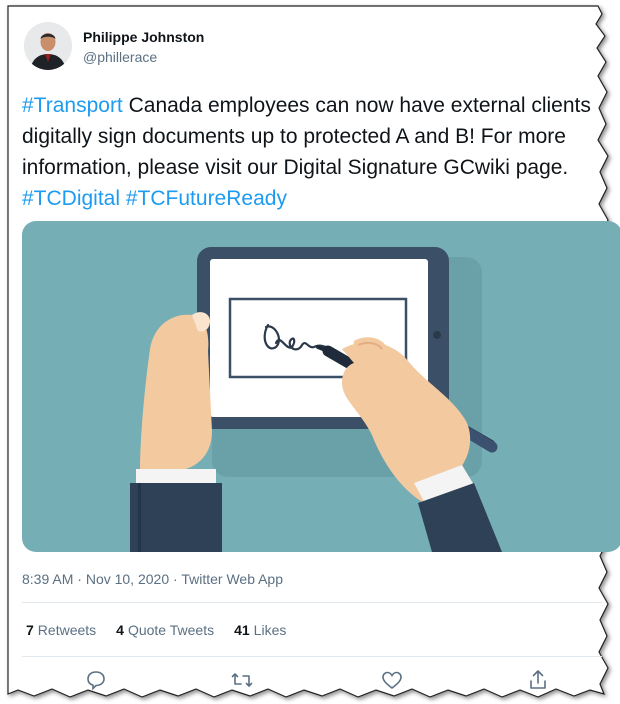  I want to click on engagement-stats: 7 Retweets 4 Quote Tweets 41 Likes, so click(156, 630).